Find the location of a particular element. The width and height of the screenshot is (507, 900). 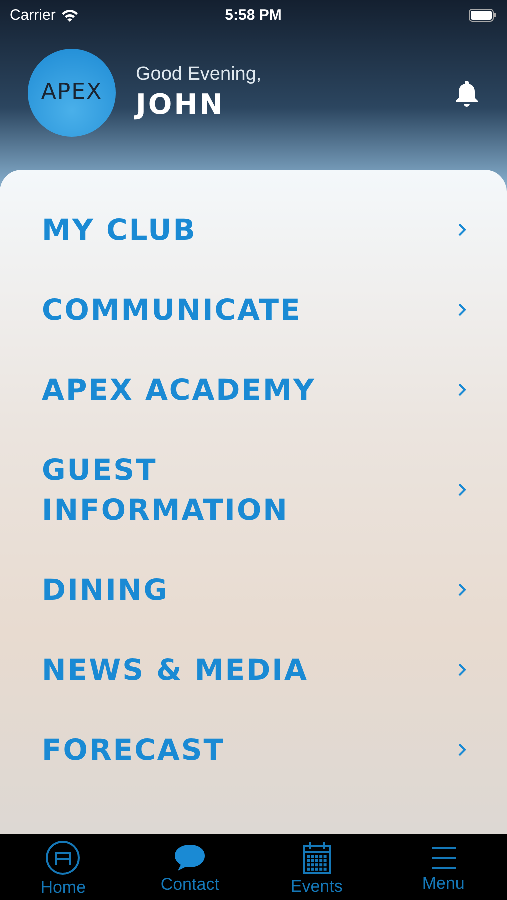

home-icon is located at coordinates (63, 858).